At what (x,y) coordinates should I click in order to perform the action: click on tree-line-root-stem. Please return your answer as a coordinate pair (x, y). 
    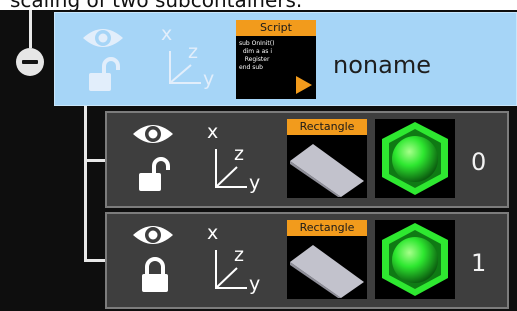
    Looking at the image, I should click on (30, 29).